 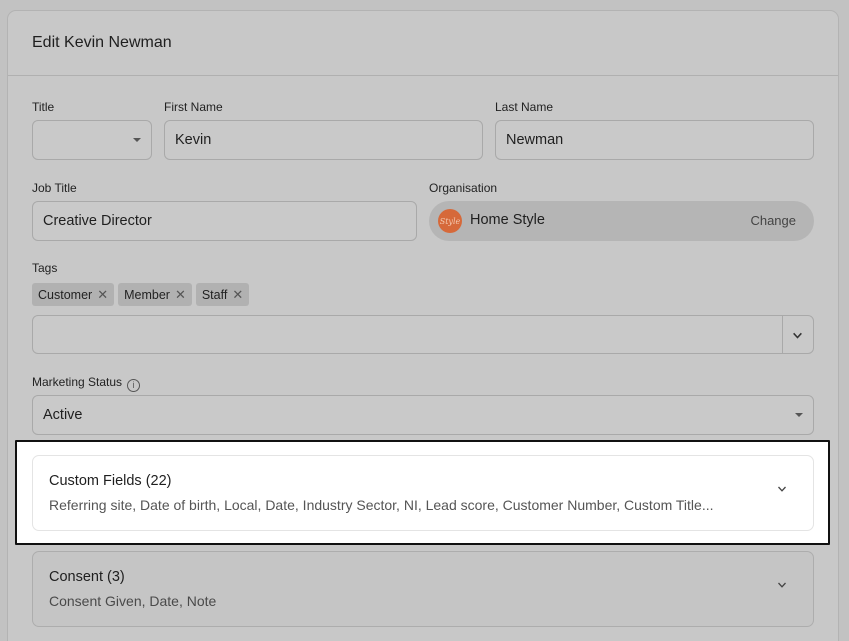 I want to click on tags-label: Tags, so click(x=45, y=268).